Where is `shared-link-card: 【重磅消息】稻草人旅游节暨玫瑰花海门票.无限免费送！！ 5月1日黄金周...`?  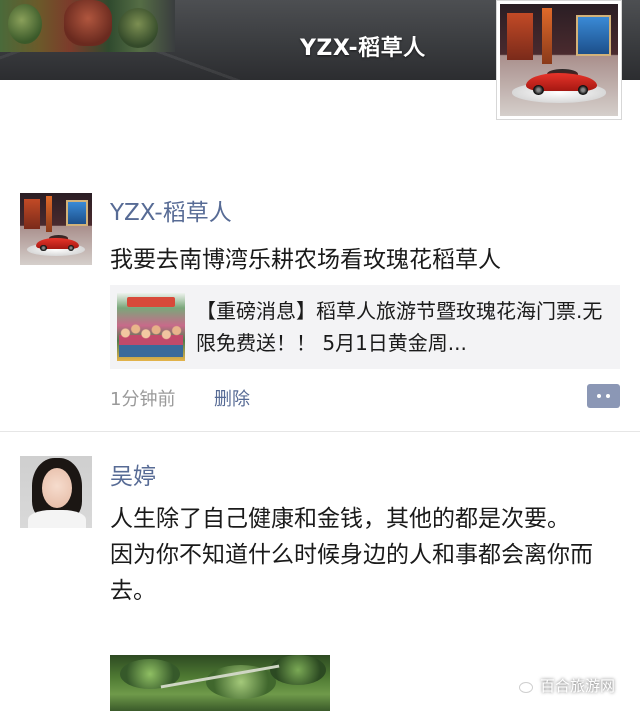
shared-link-card: 【重磅消息】稻草人旅游节暨玫瑰花海门票.无限免费送！！ 5月1日黄金周... is located at coordinates (365, 327).